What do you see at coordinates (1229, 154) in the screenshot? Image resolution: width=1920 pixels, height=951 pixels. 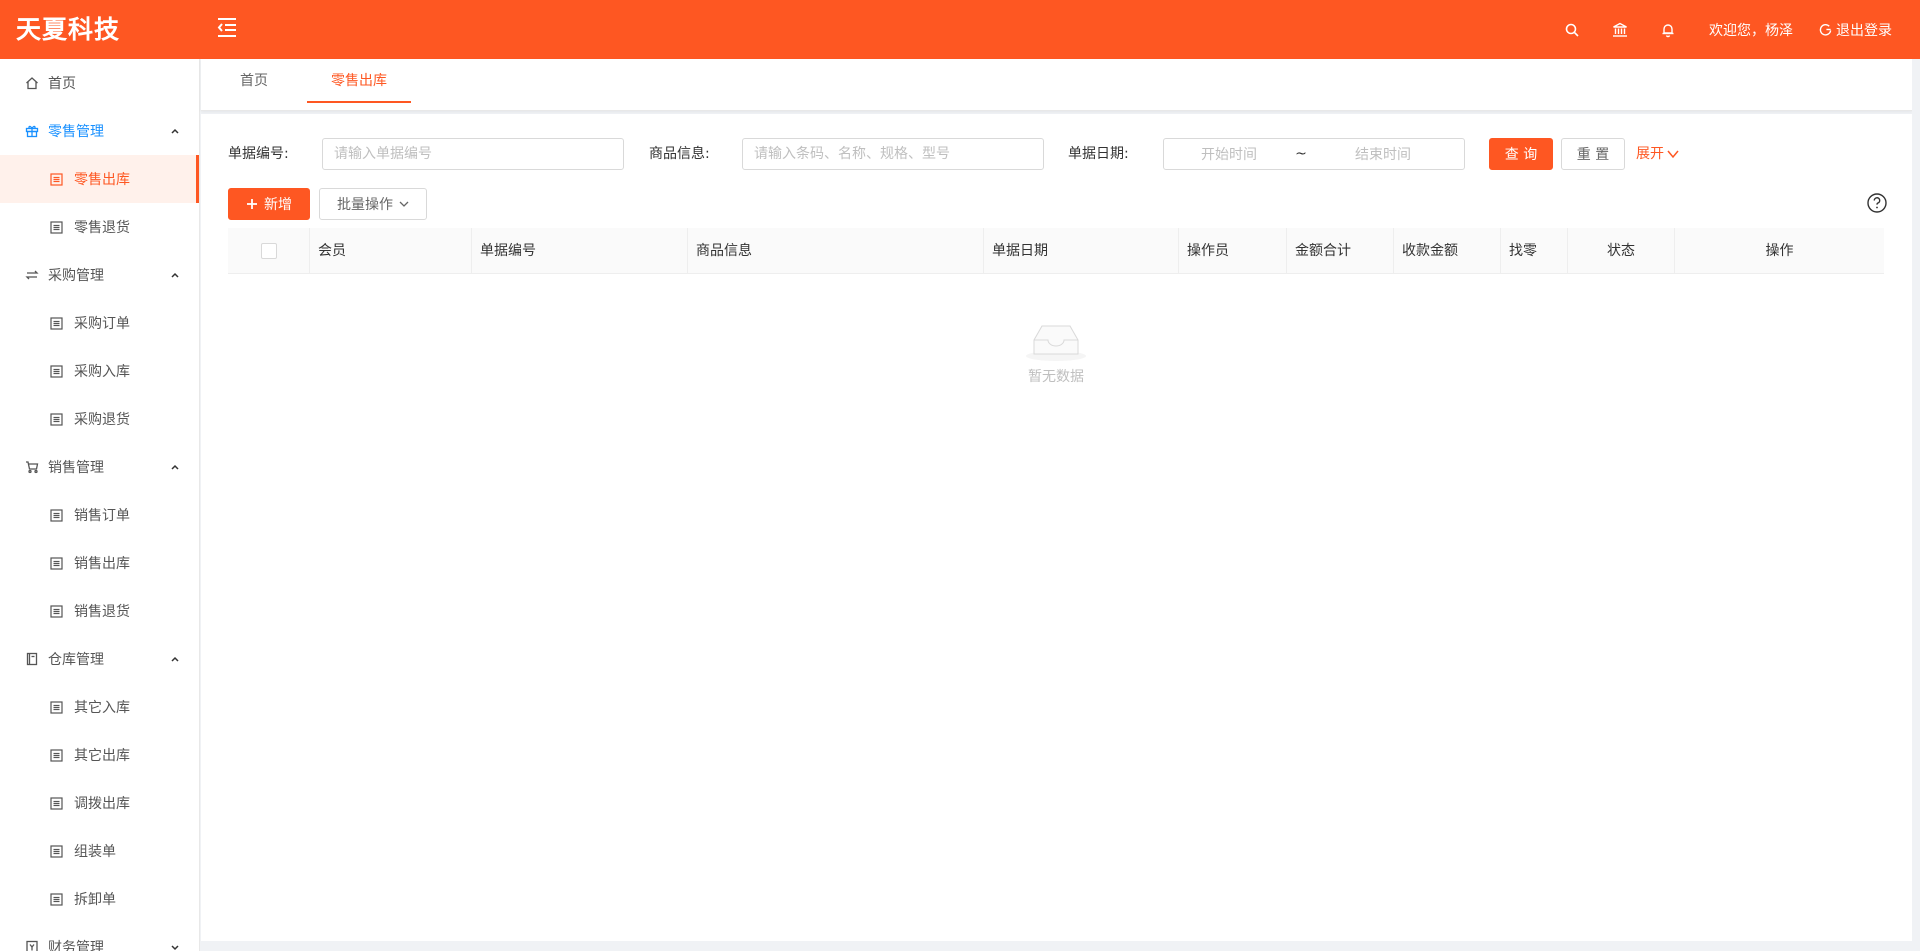 I see `date-start-input: 开始时间` at bounding box center [1229, 154].